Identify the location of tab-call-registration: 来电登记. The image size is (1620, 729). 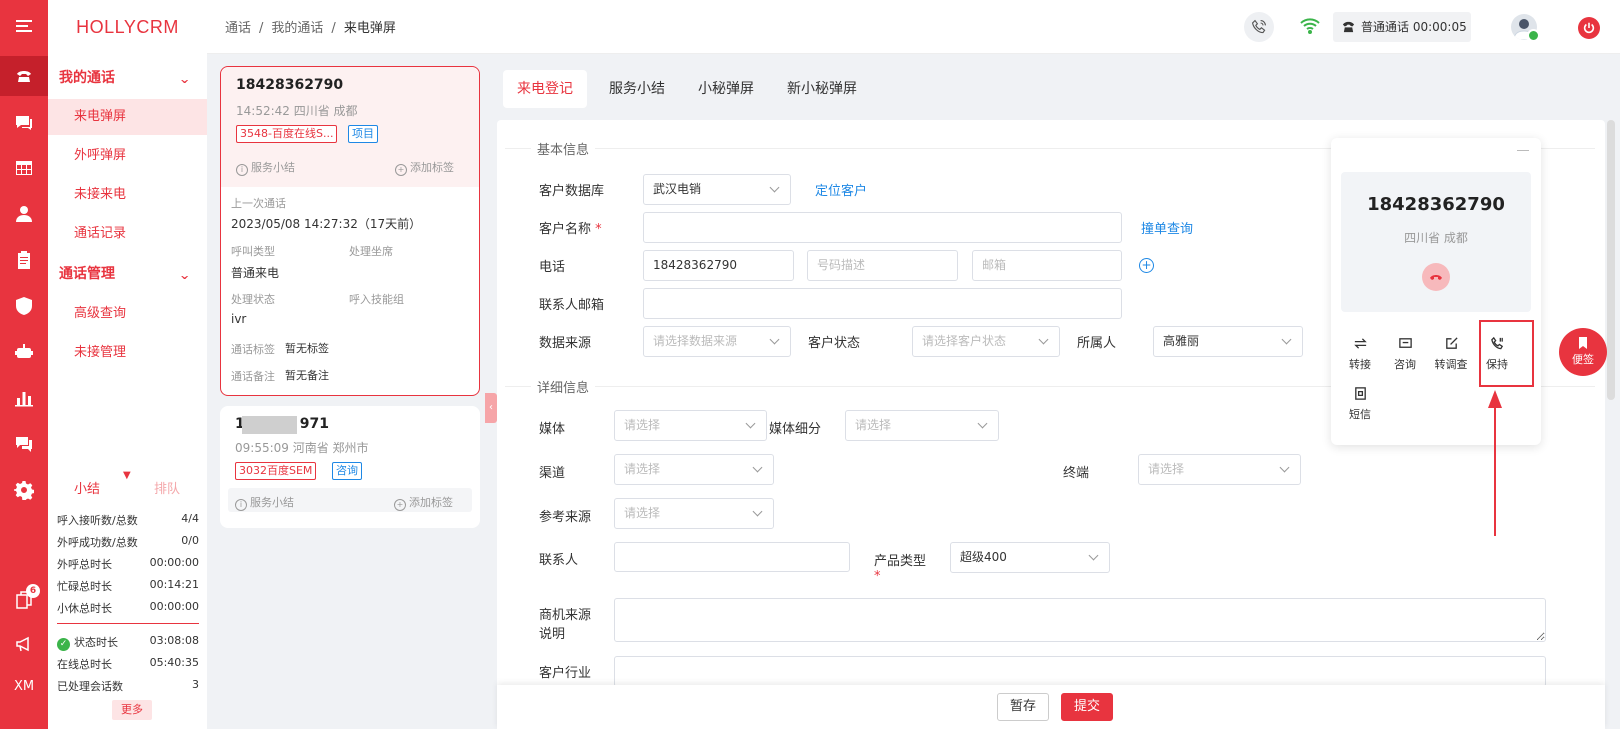
(545, 89).